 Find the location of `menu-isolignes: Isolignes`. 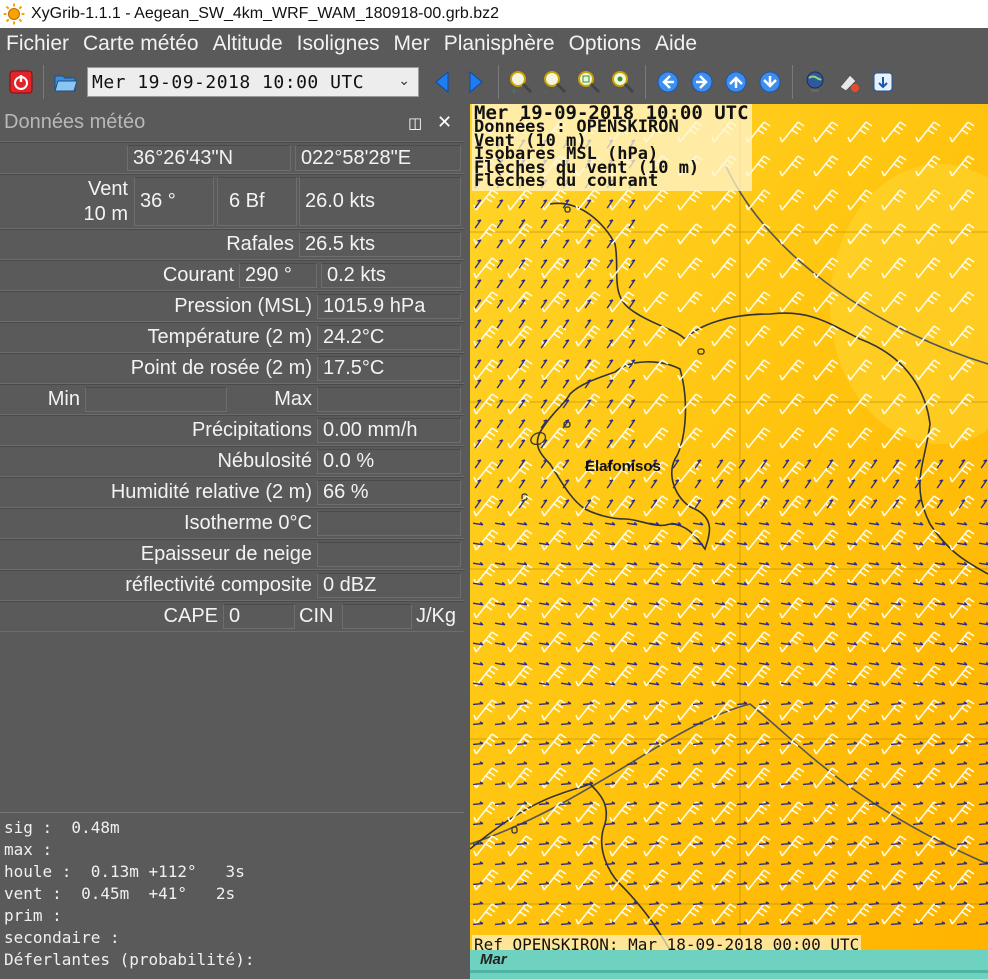

menu-isolignes: Isolignes is located at coordinates (339, 44).